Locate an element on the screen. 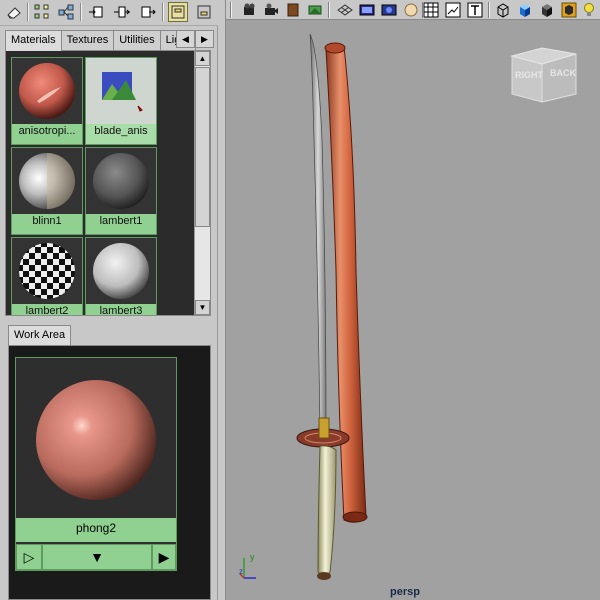 The height and width of the screenshot is (600, 600). tab-textures: Textures is located at coordinates (87, 40).